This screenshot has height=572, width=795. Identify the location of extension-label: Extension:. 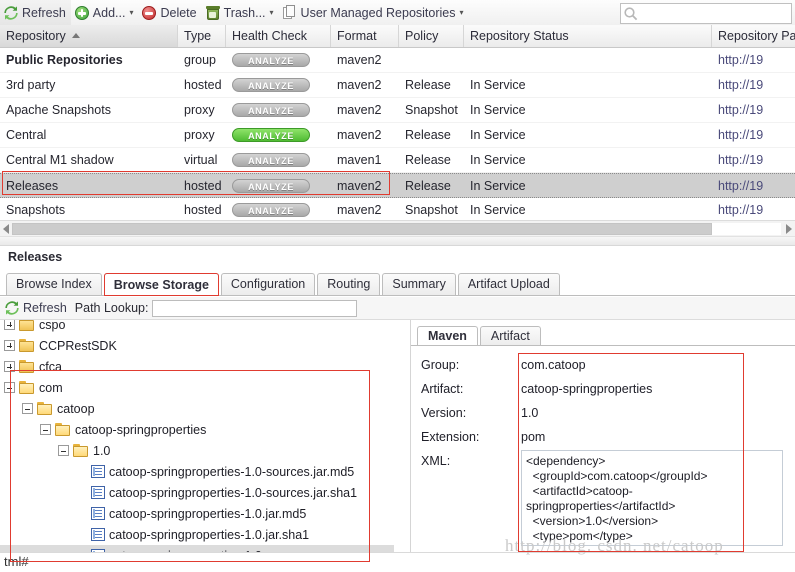
(450, 437).